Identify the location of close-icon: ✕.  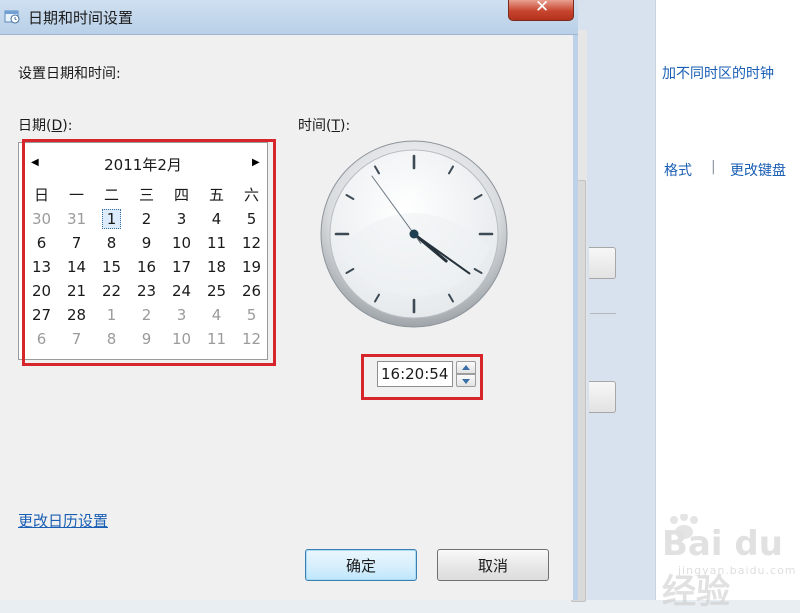
(542, 8).